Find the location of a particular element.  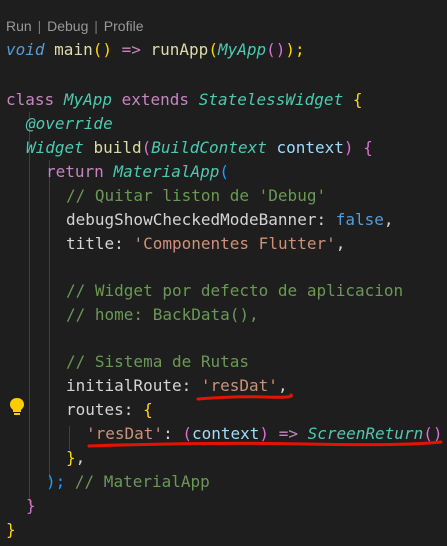

code-line-6: return MaterialApp( is located at coordinates (137, 172).